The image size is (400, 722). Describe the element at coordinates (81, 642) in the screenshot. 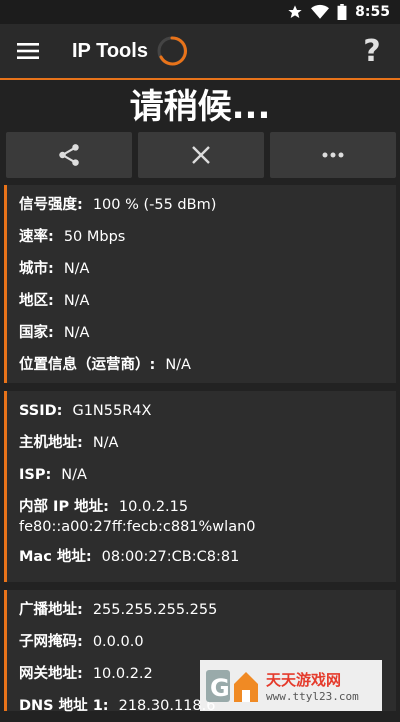

I see `info-row: 子网掩码: 0.0.0.0` at that location.